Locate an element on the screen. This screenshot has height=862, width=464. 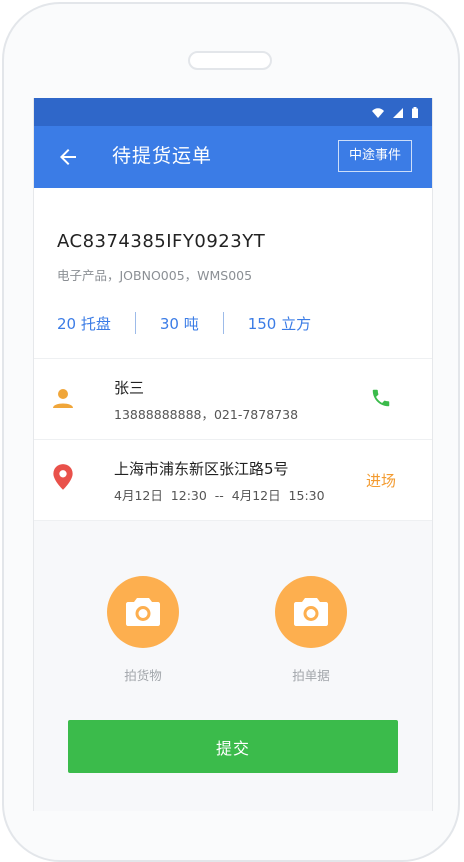
submit-button: 提交 is located at coordinates (233, 746).